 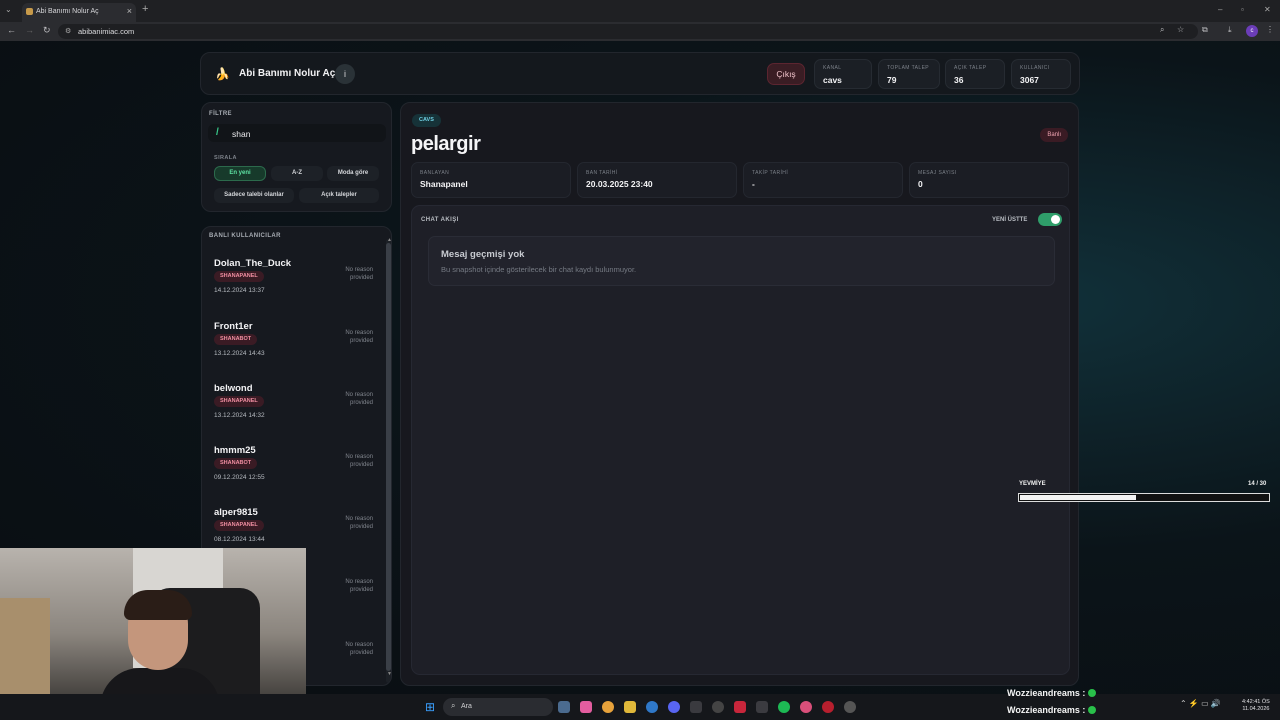 I want to click on sort-mod-button: Moda göre, so click(x=353, y=173).